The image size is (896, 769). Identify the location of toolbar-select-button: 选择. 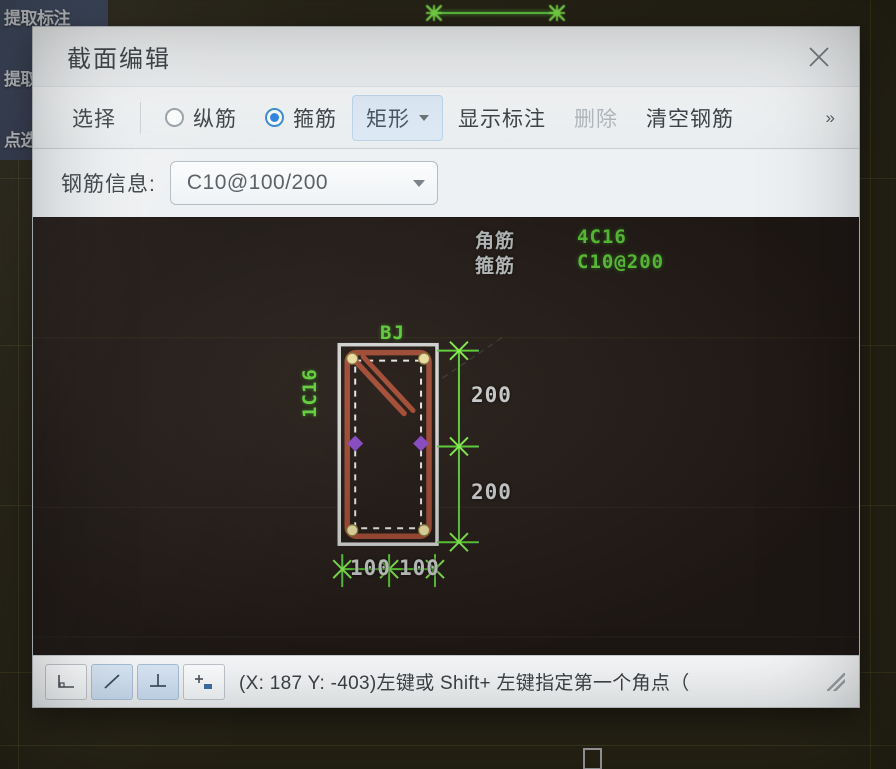
(94, 118).